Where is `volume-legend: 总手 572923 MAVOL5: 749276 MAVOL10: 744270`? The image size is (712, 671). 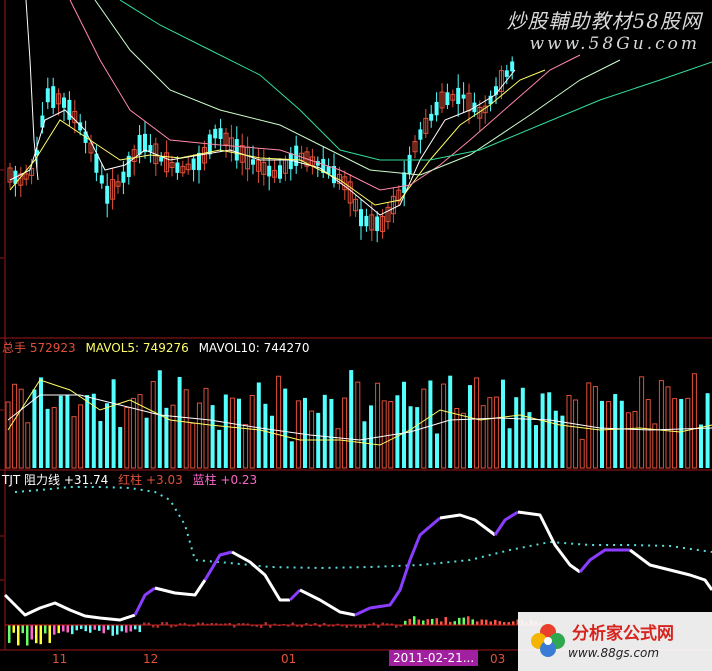
volume-legend: 总手 572923 MAVOL5: 749276 MAVOL10: 744270 is located at coordinates (155, 348).